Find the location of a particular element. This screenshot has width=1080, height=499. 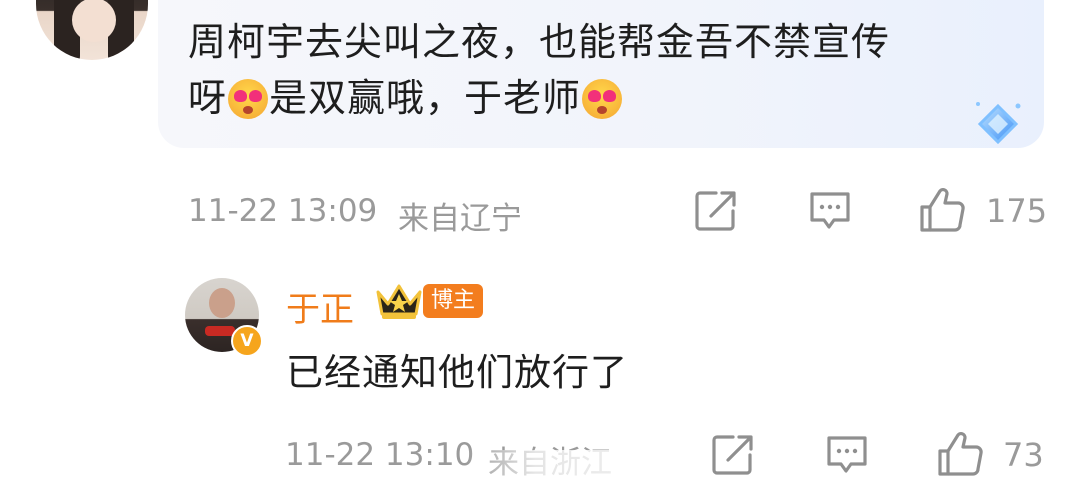

blogger-badge: 博主 is located at coordinates (453, 301).